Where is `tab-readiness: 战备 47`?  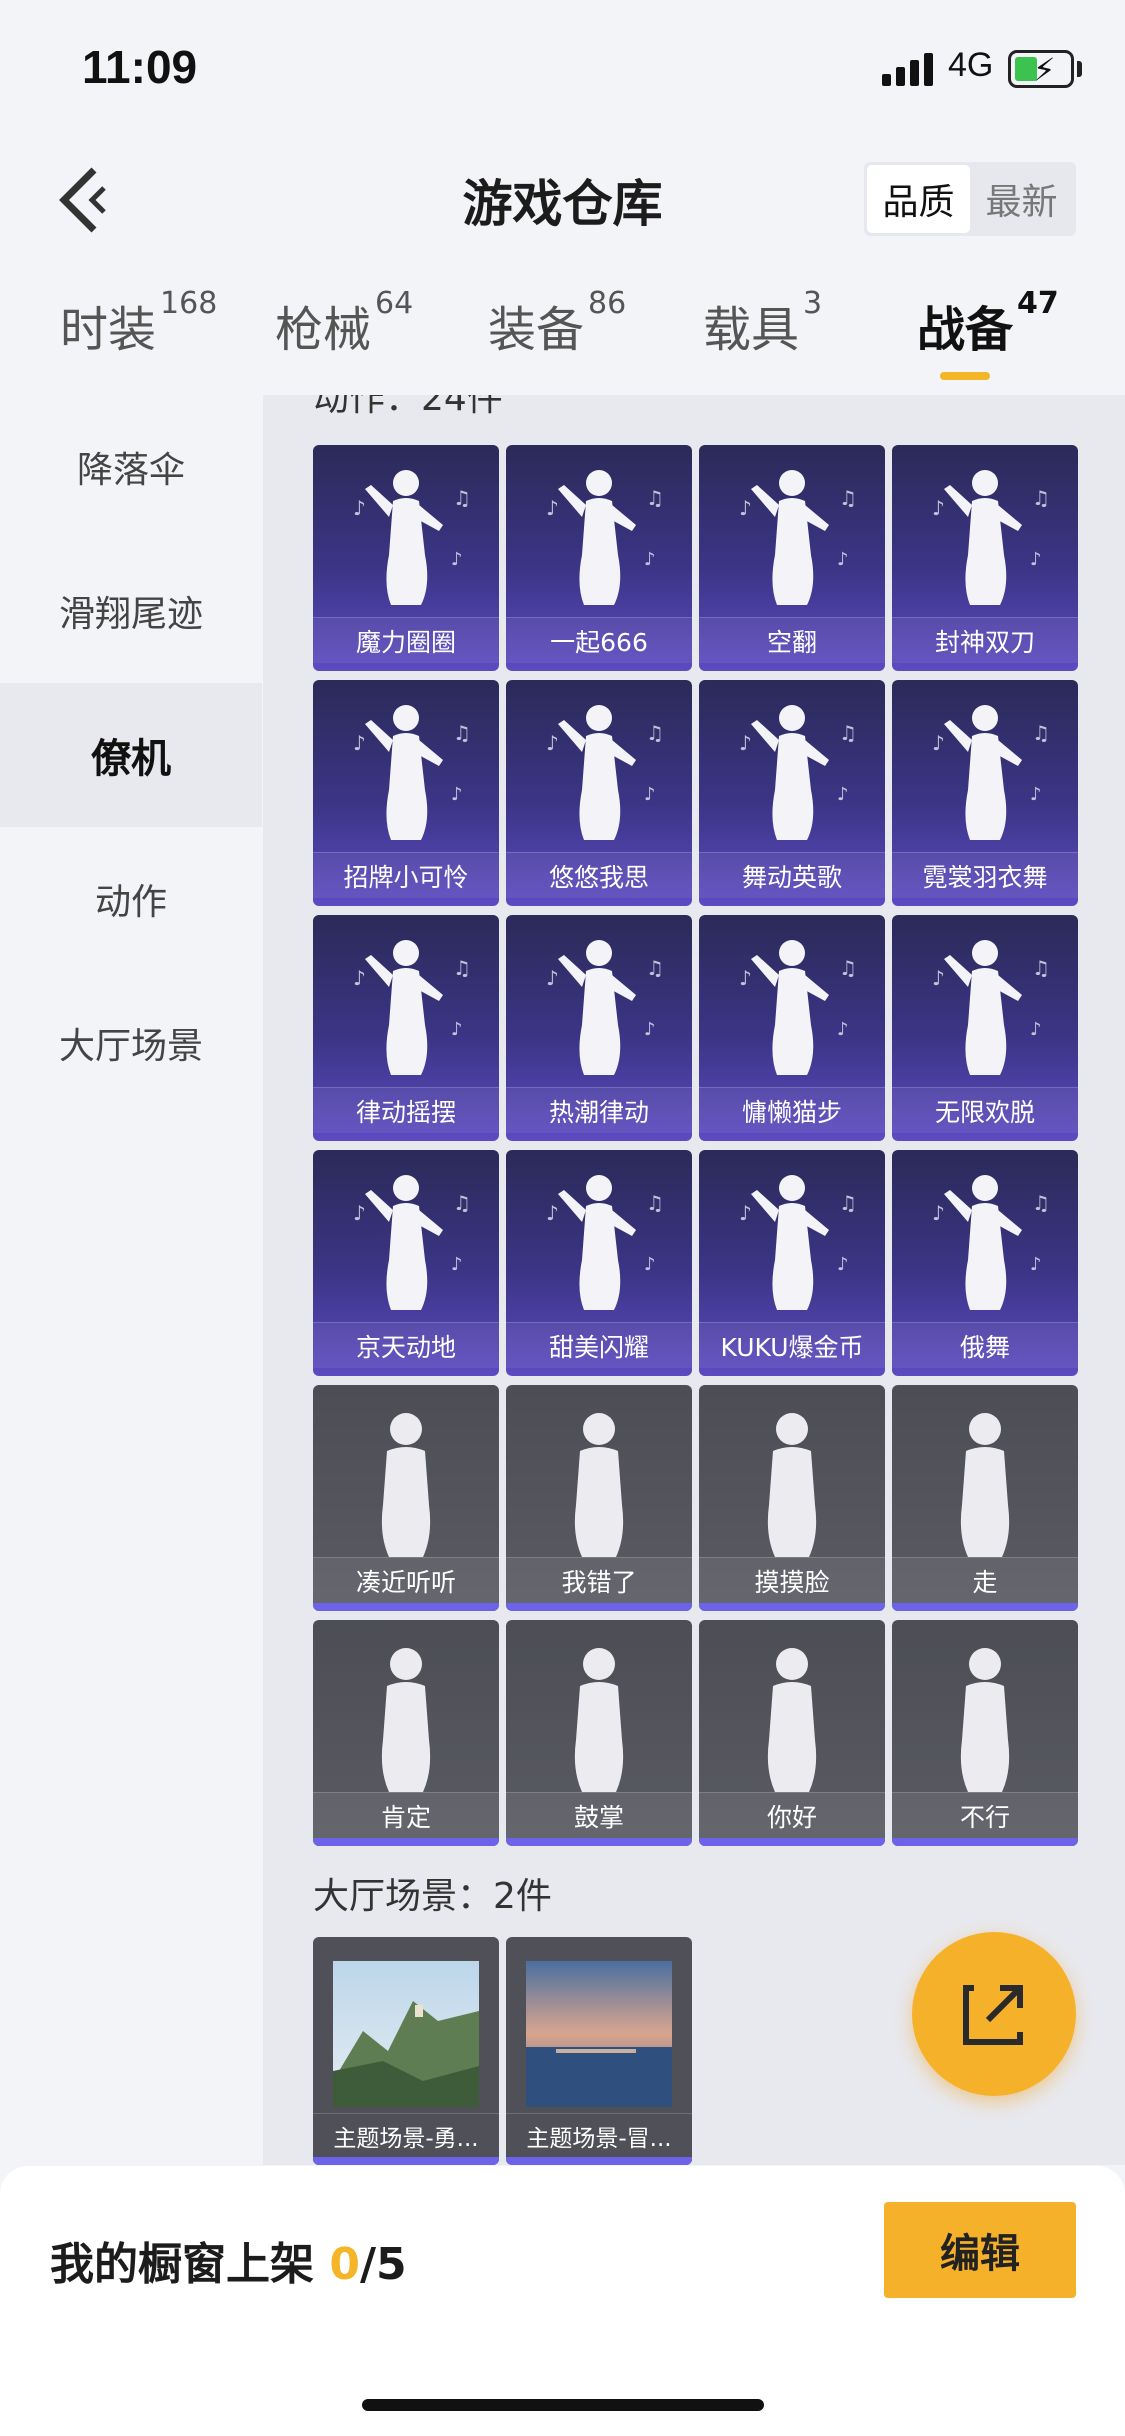 tab-readiness: 战备 47 is located at coordinates (988, 323).